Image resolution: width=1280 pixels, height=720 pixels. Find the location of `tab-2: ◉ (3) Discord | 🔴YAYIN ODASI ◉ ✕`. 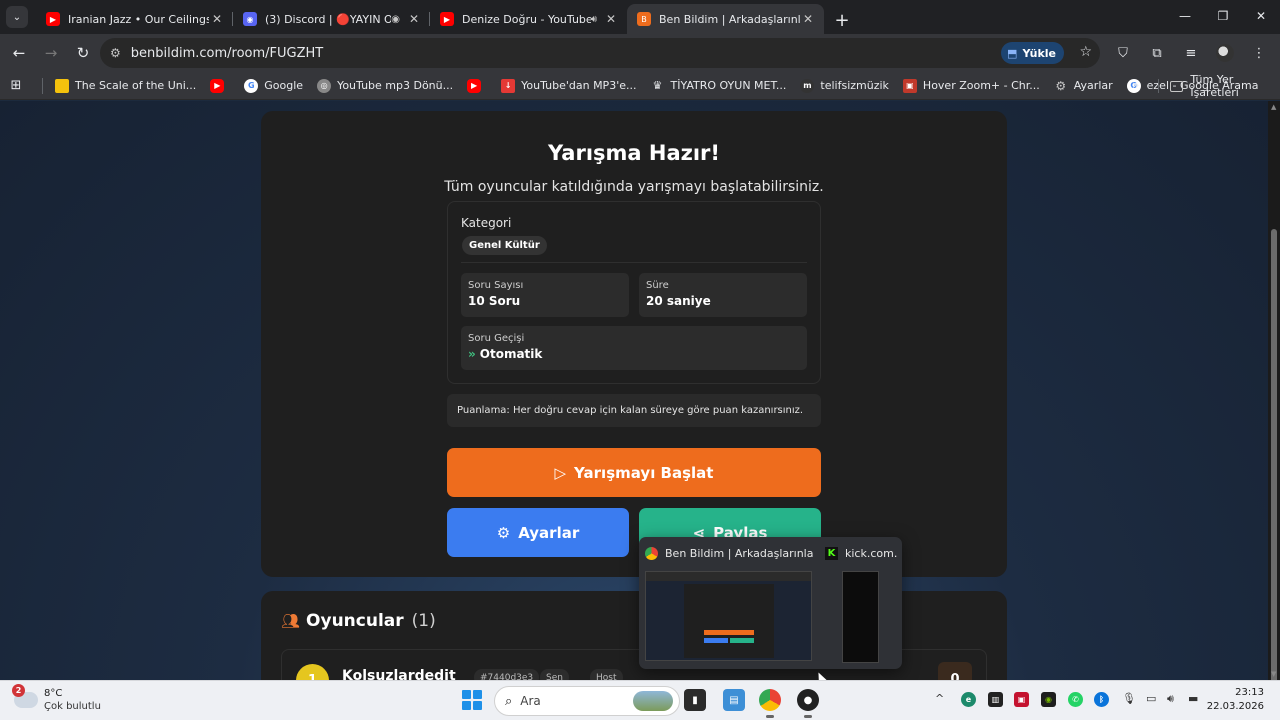

tab-2: ◉ (3) Discord | 🔴YAYIN ODASI ◉ ✕ is located at coordinates (331, 19).